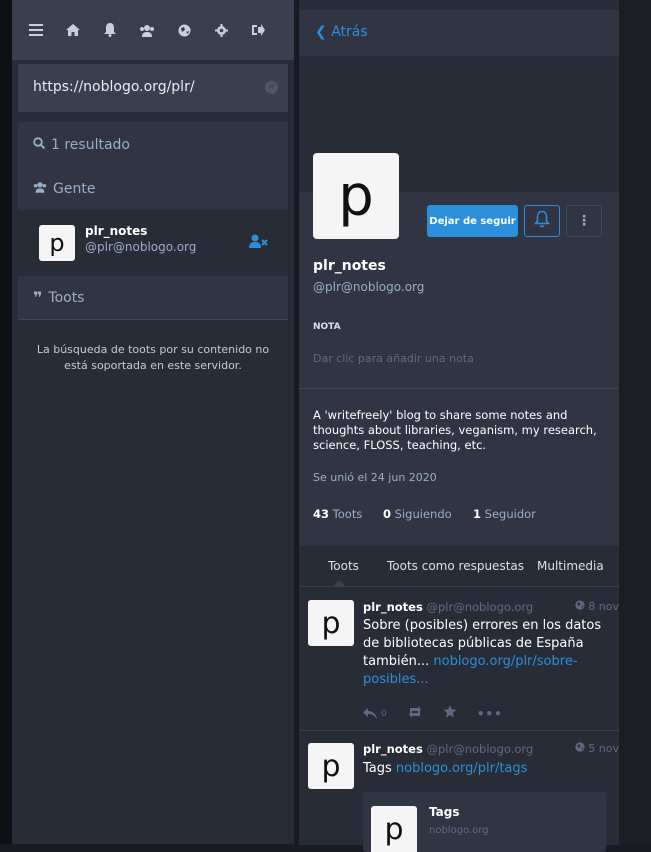 Image resolution: width=651 pixels, height=852 pixels. What do you see at coordinates (153, 298) in the screenshot?
I see `toots-section-header: ❞ Toots` at bounding box center [153, 298].